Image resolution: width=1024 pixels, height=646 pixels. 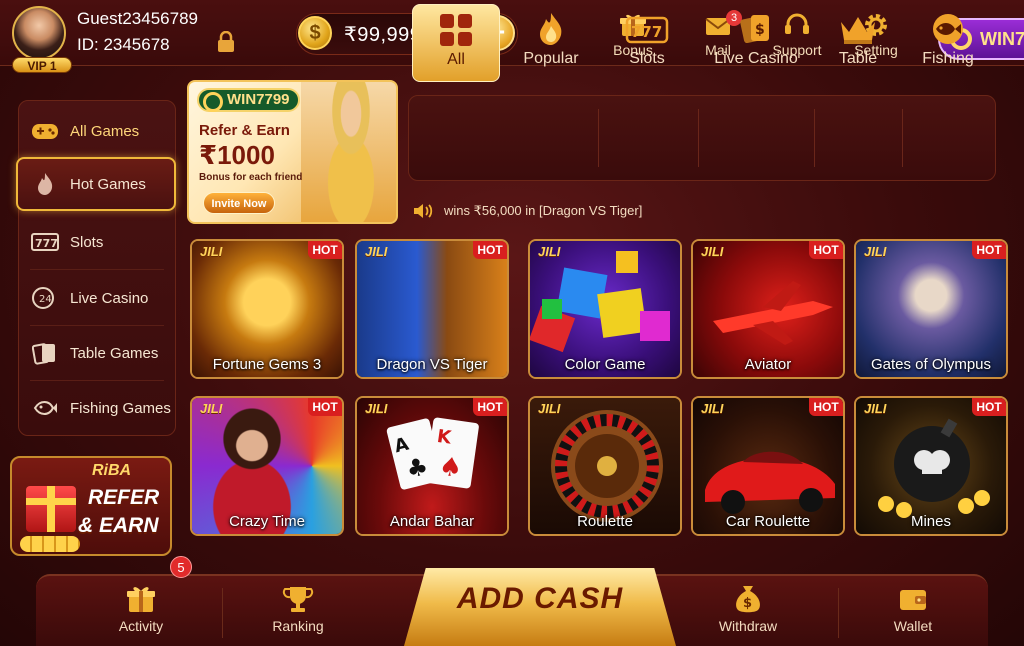 I want to click on coin-icon: $, so click(x=315, y=33).